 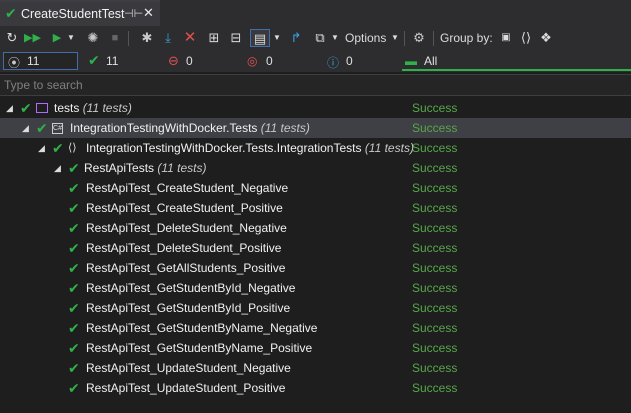 I want to click on all-filter-icon: ▬, so click(x=411, y=61).